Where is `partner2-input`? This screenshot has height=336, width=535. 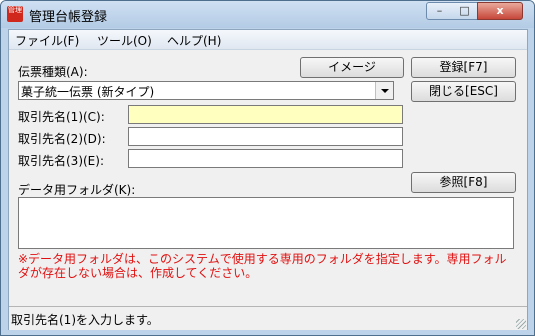 partner2-input is located at coordinates (265, 136).